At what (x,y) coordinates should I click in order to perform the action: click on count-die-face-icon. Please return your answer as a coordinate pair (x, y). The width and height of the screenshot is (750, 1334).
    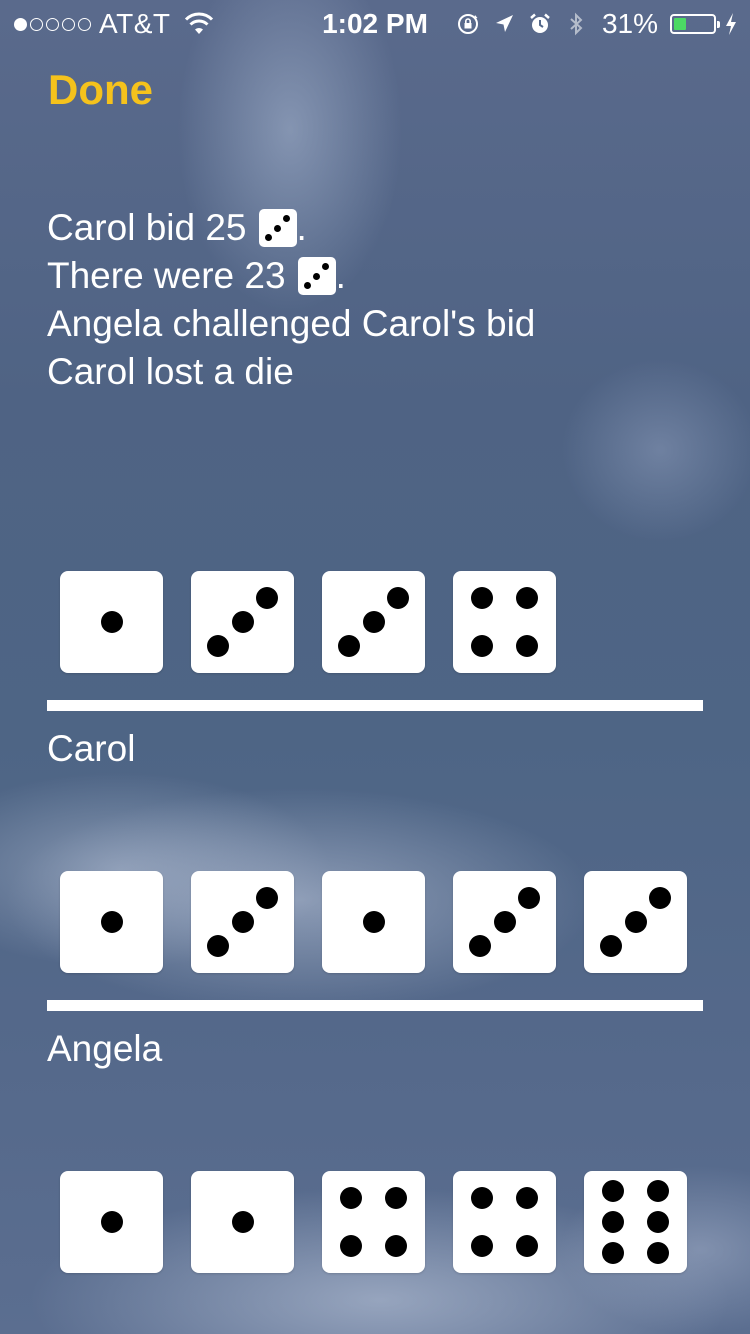
    Looking at the image, I should click on (316, 276).